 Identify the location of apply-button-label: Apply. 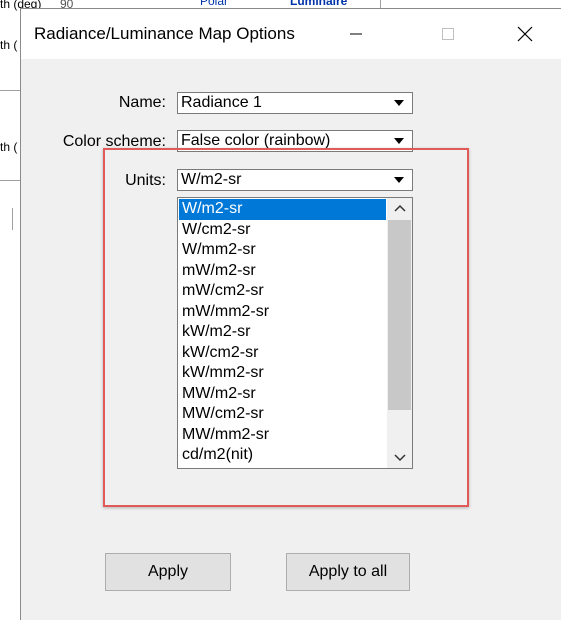
(168, 571).